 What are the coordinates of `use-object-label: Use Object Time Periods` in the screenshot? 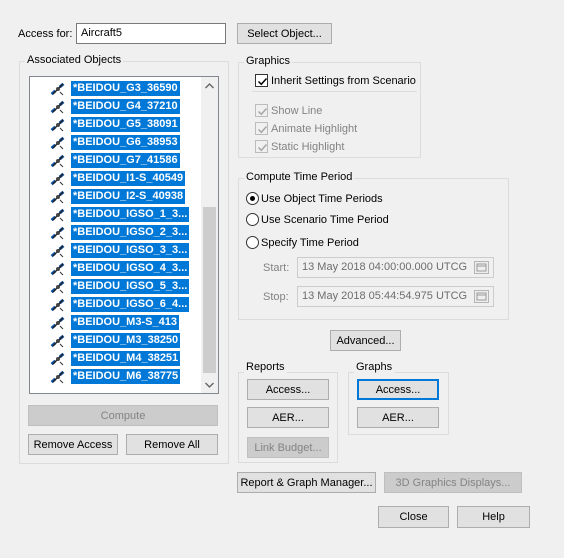 It's located at (322, 199).